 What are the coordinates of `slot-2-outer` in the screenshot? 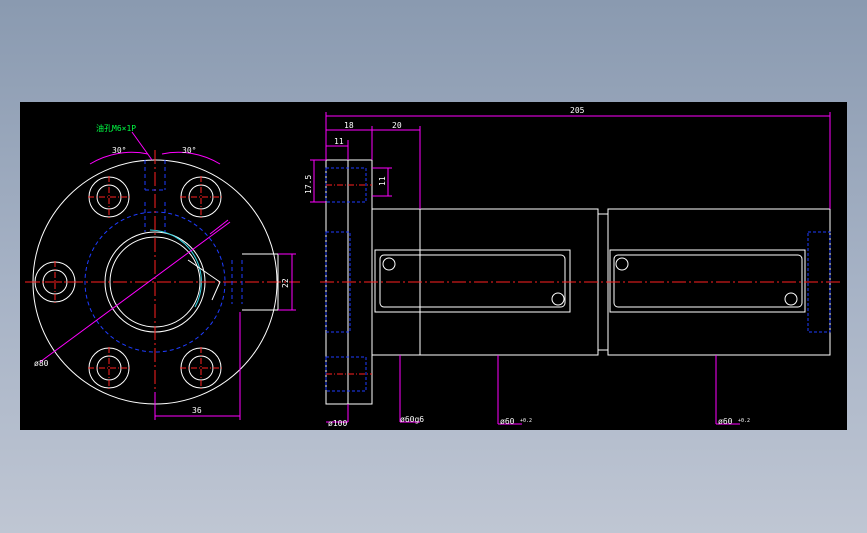 It's located at (707, 281).